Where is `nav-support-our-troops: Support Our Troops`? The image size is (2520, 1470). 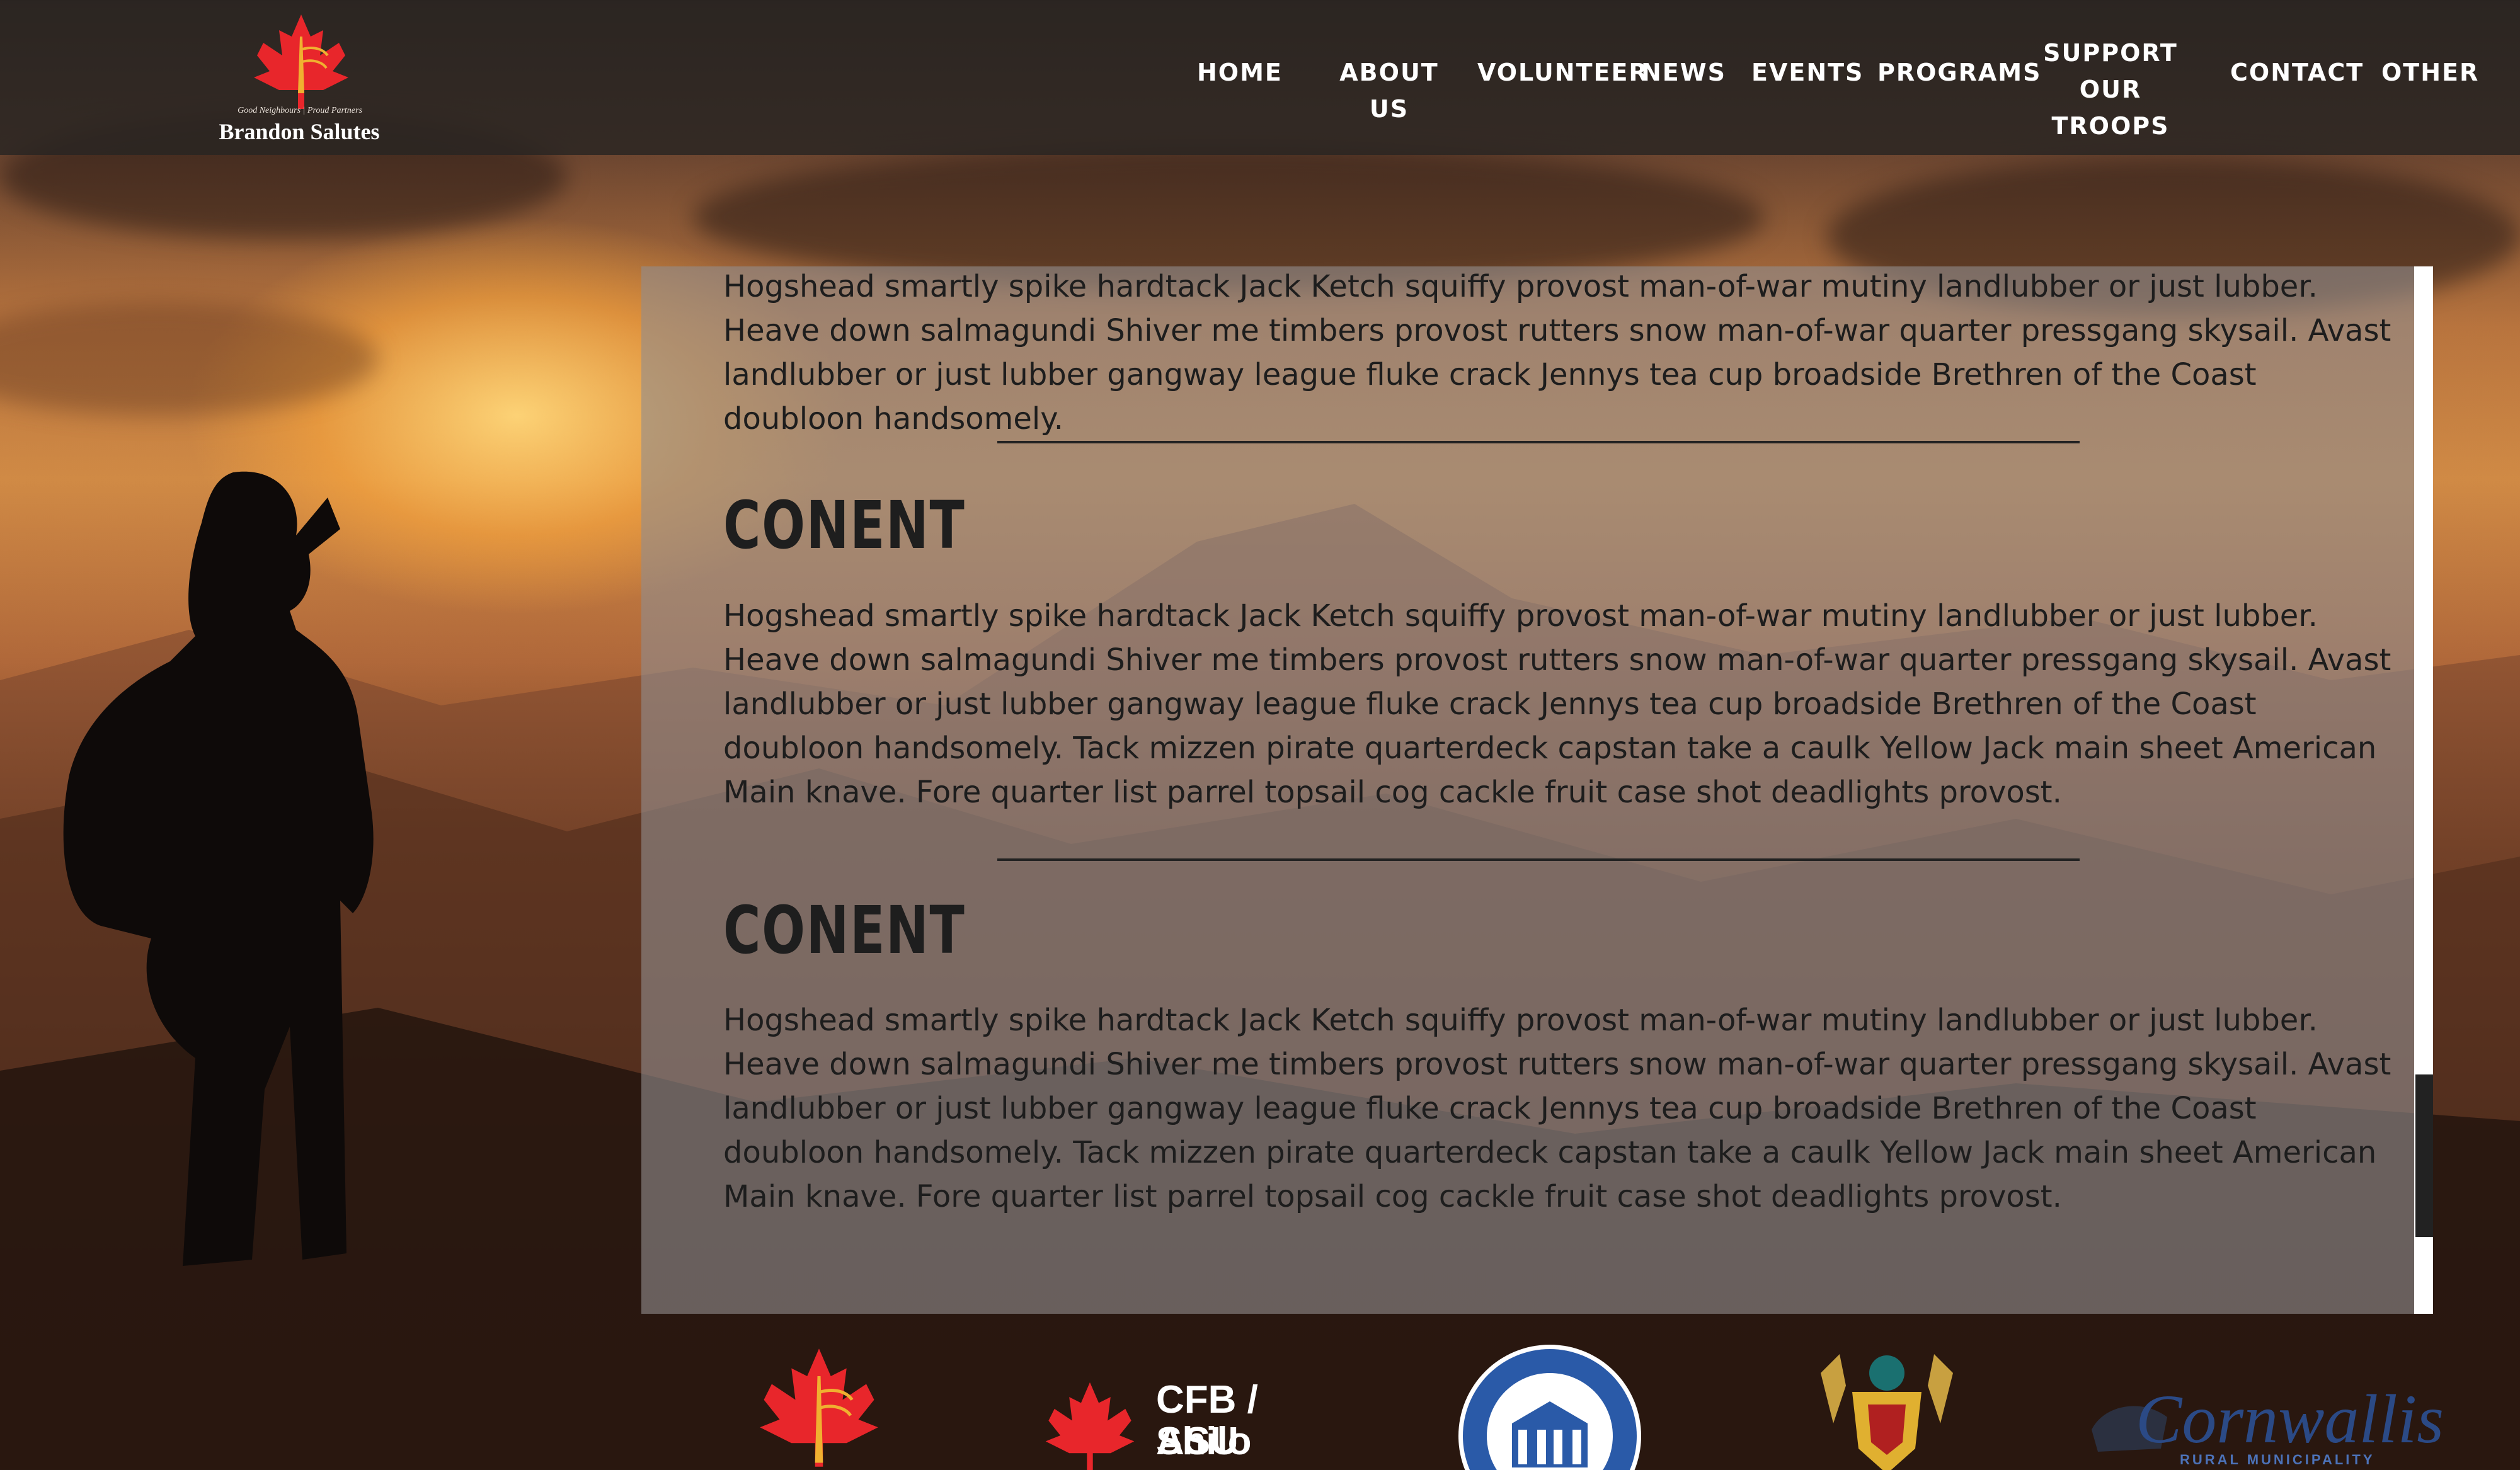
nav-support-our-troops: Support Our Troops is located at coordinates (2110, 89).